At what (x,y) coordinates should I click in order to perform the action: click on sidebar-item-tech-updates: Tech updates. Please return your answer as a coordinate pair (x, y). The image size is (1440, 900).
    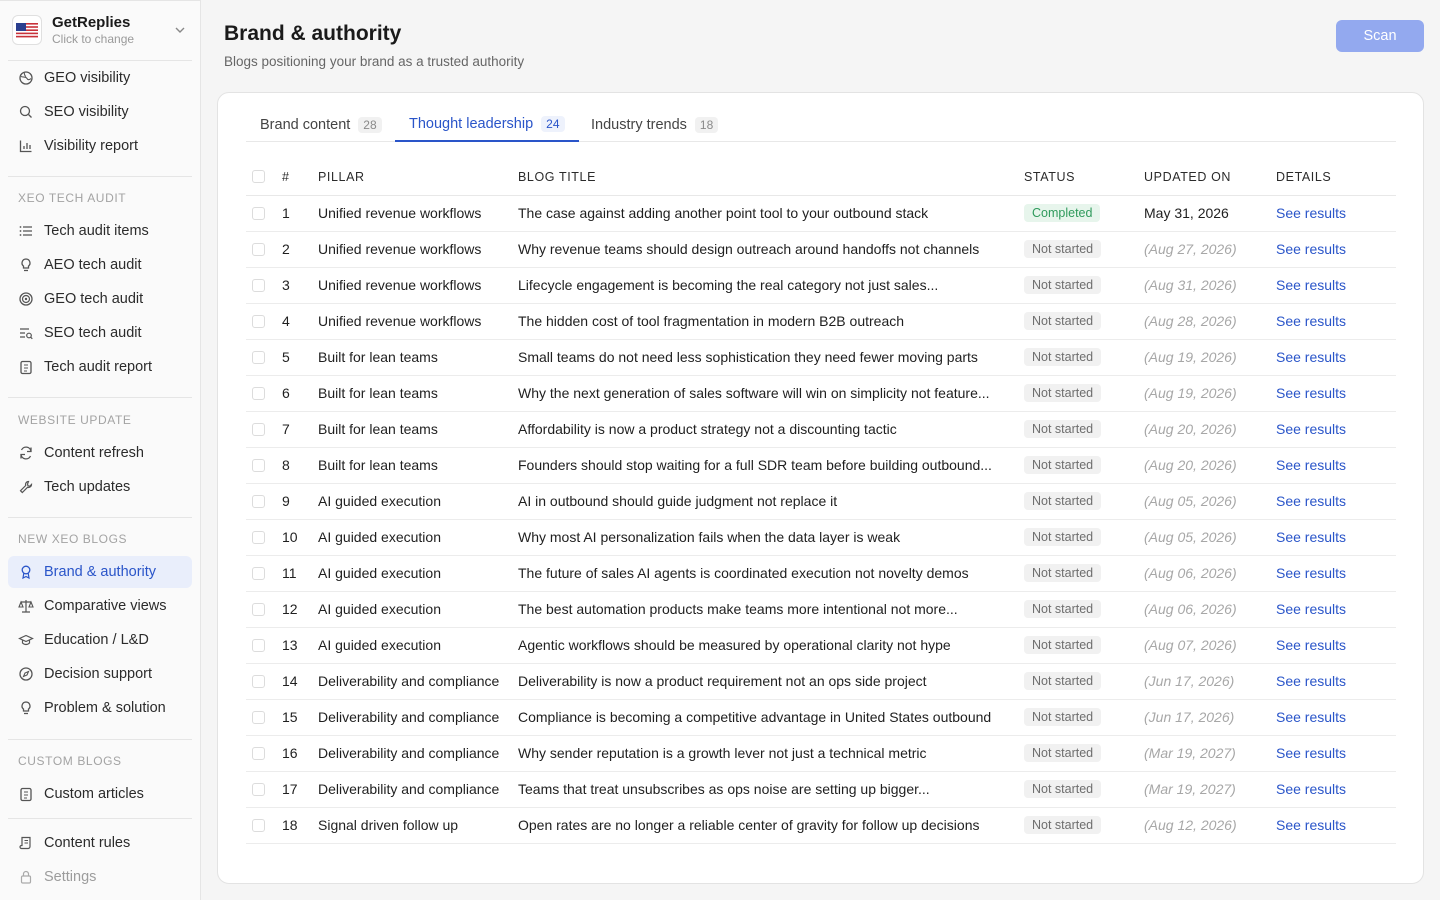
    Looking at the image, I should click on (100, 487).